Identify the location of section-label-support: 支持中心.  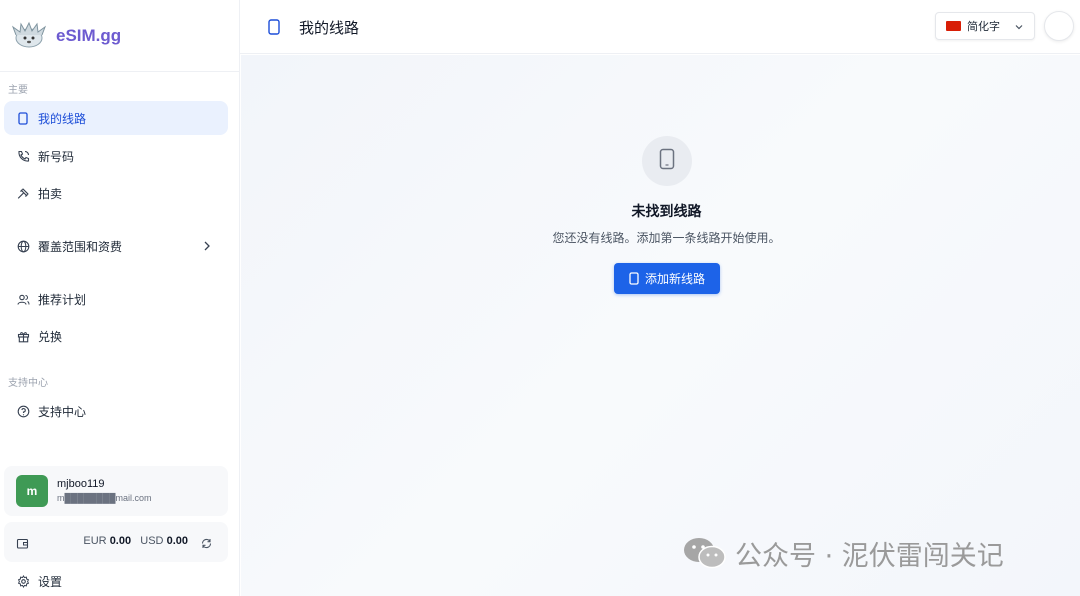
(28, 383).